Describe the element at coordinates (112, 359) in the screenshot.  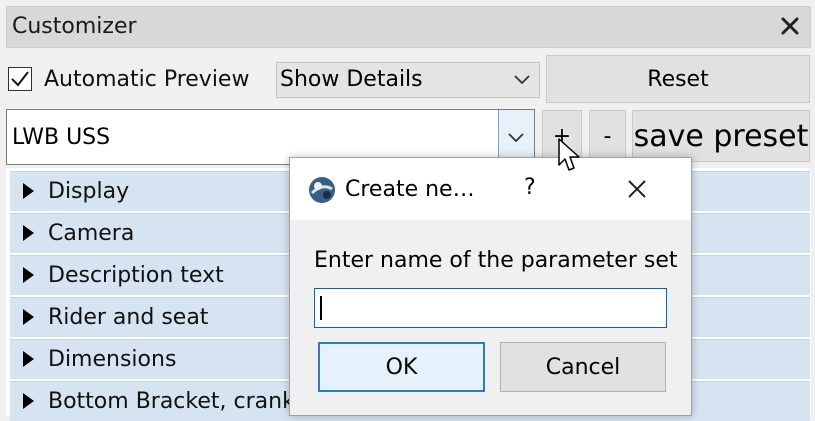
I see `tree-item-label: Dimensions` at that location.